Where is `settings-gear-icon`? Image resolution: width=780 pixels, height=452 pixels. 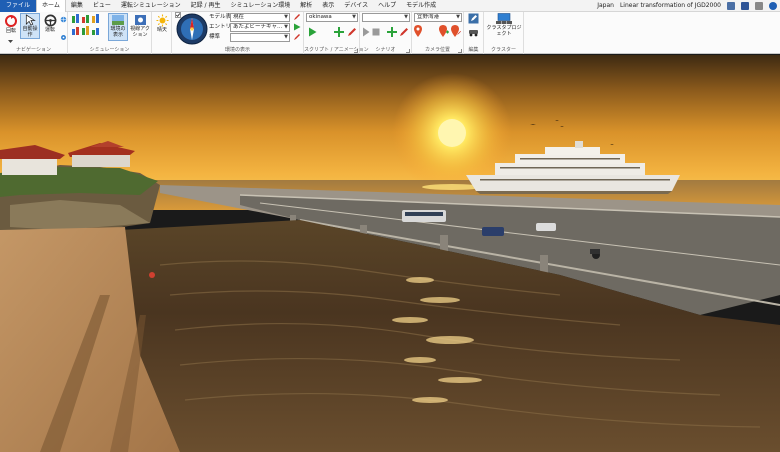 settings-gear-icon is located at coordinates (63, 37).